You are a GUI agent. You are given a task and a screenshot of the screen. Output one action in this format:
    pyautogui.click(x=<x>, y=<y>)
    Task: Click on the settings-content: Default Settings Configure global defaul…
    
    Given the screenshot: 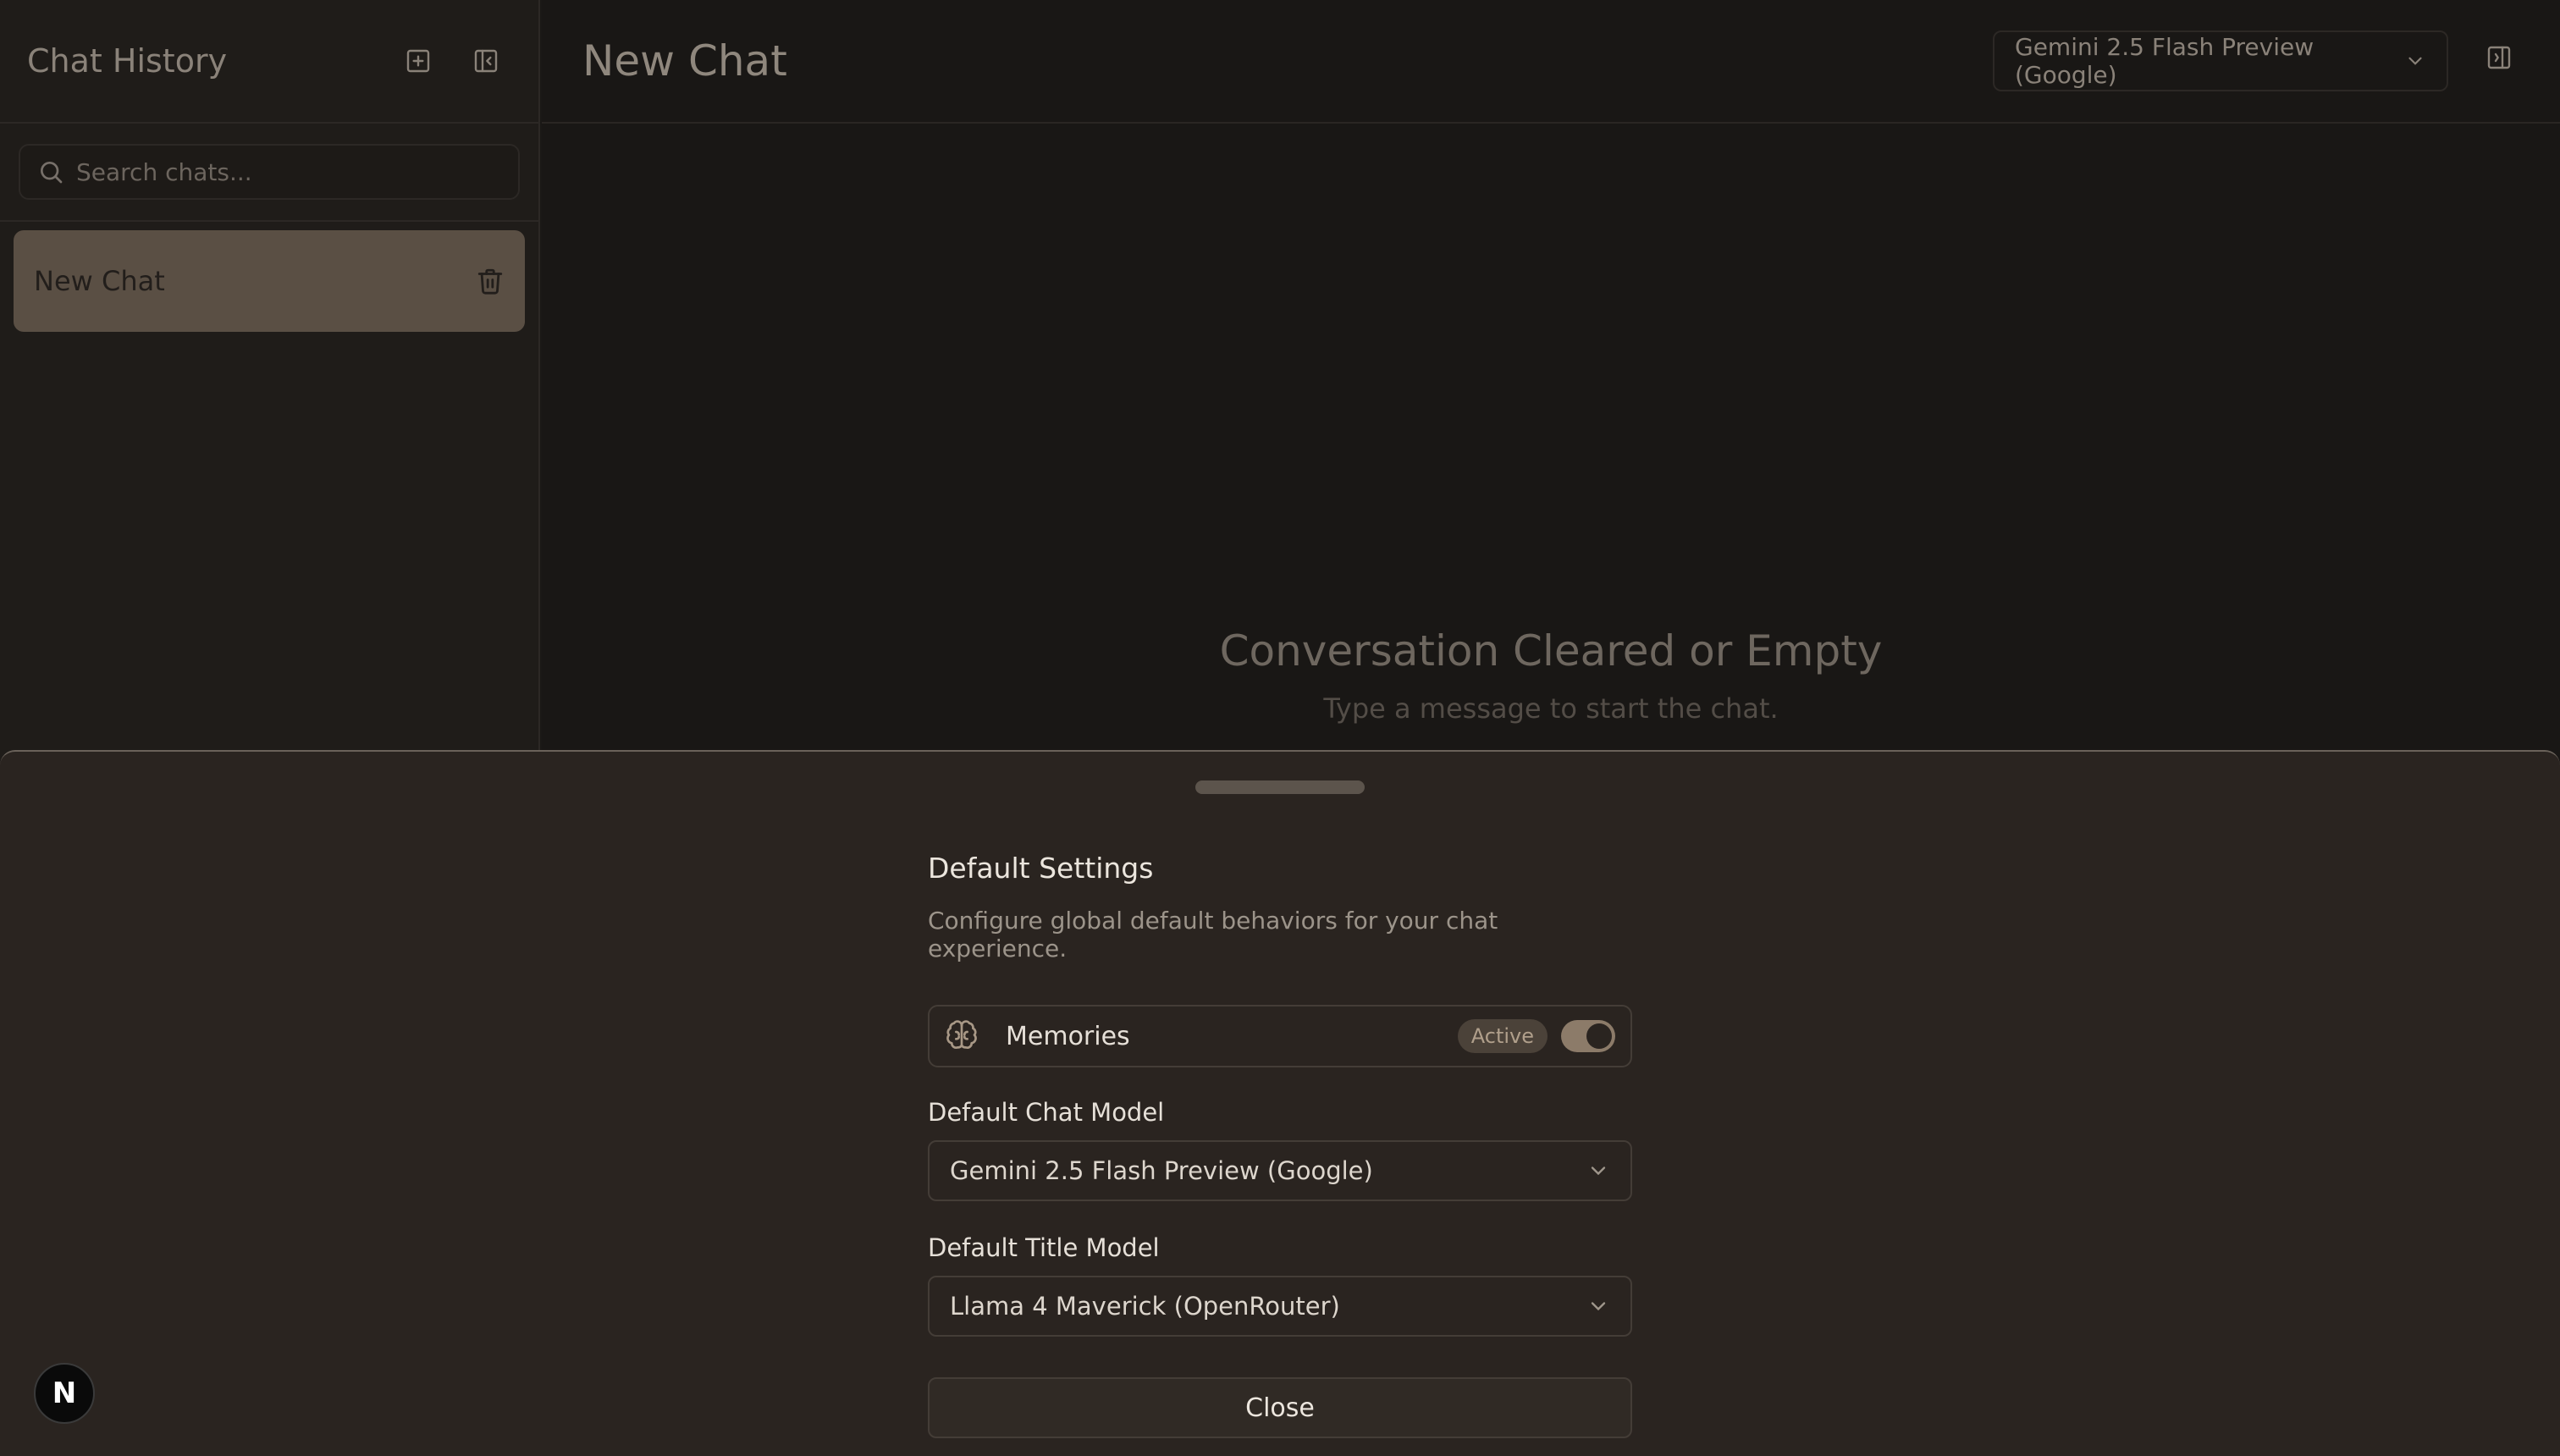 What is the action you would take?
    pyautogui.click(x=1280, y=1145)
    